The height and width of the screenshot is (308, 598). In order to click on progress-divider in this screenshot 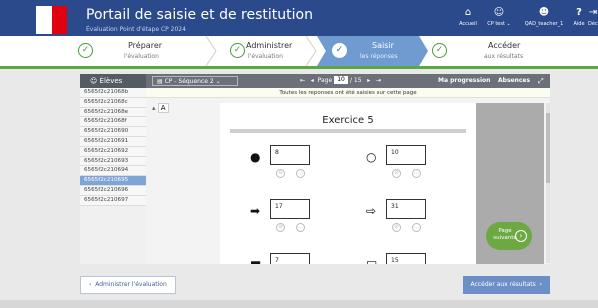, I will do `click(299, 67)`.